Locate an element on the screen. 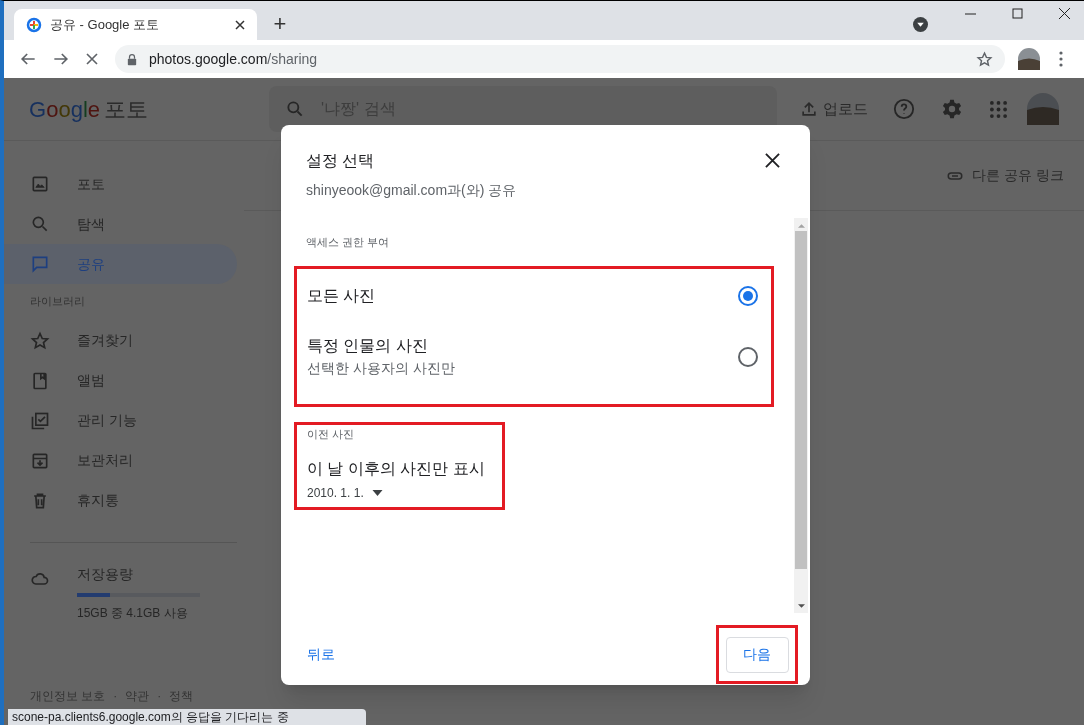  google-photos-logo: Google 포토 is located at coordinates (149, 109).